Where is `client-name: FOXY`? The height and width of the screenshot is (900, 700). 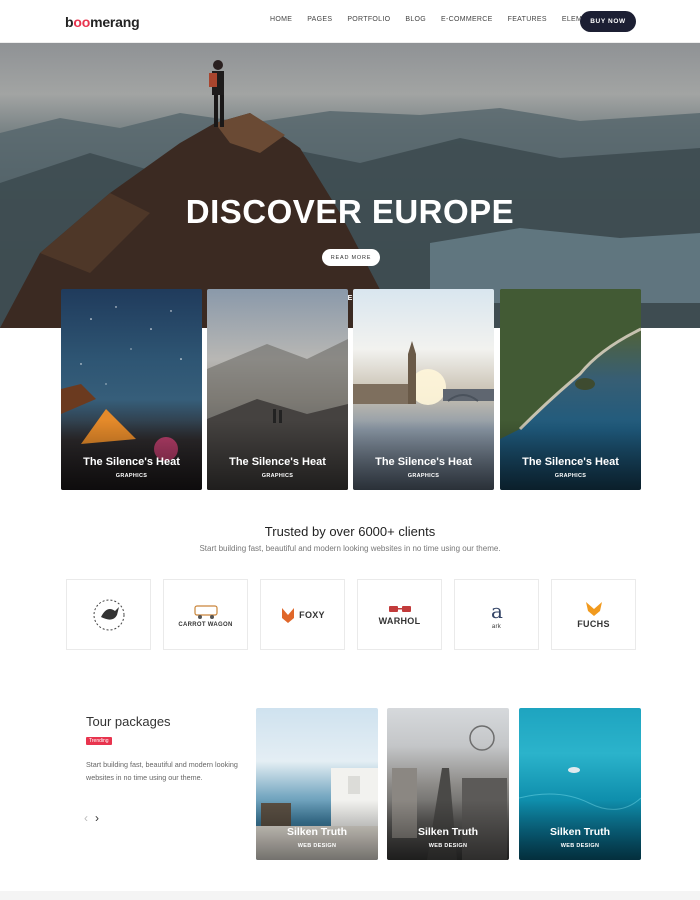 client-name: FOXY is located at coordinates (312, 614).